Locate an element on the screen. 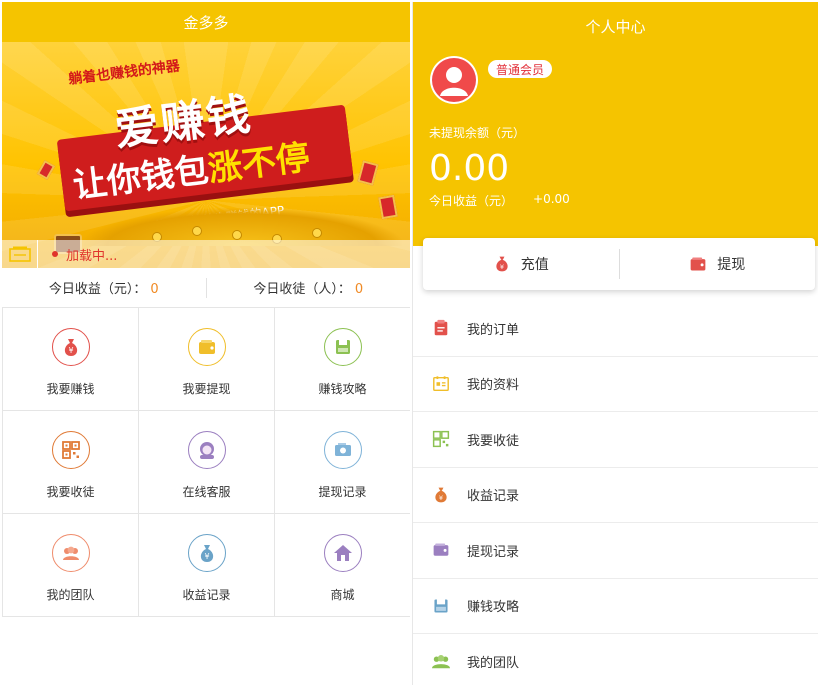 The height and width of the screenshot is (685, 818). menu-label: 我的订单 is located at coordinates (493, 330).